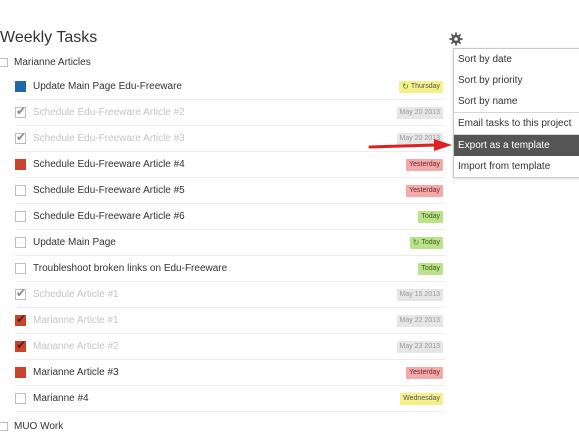 The image size is (579, 441). Describe the element at coordinates (76, 320) in the screenshot. I see `task-label: Marianne Article #1` at that location.